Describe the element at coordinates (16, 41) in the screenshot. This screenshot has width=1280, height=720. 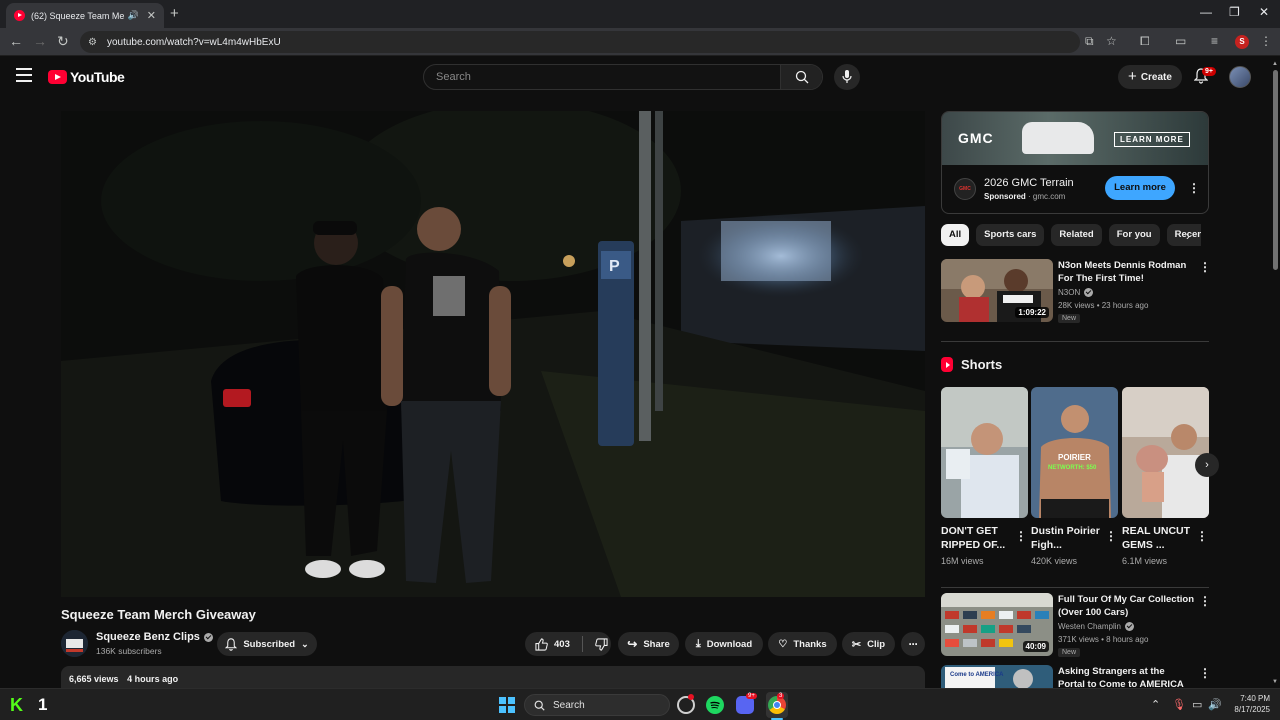
I see `back-icon: ←` at that location.